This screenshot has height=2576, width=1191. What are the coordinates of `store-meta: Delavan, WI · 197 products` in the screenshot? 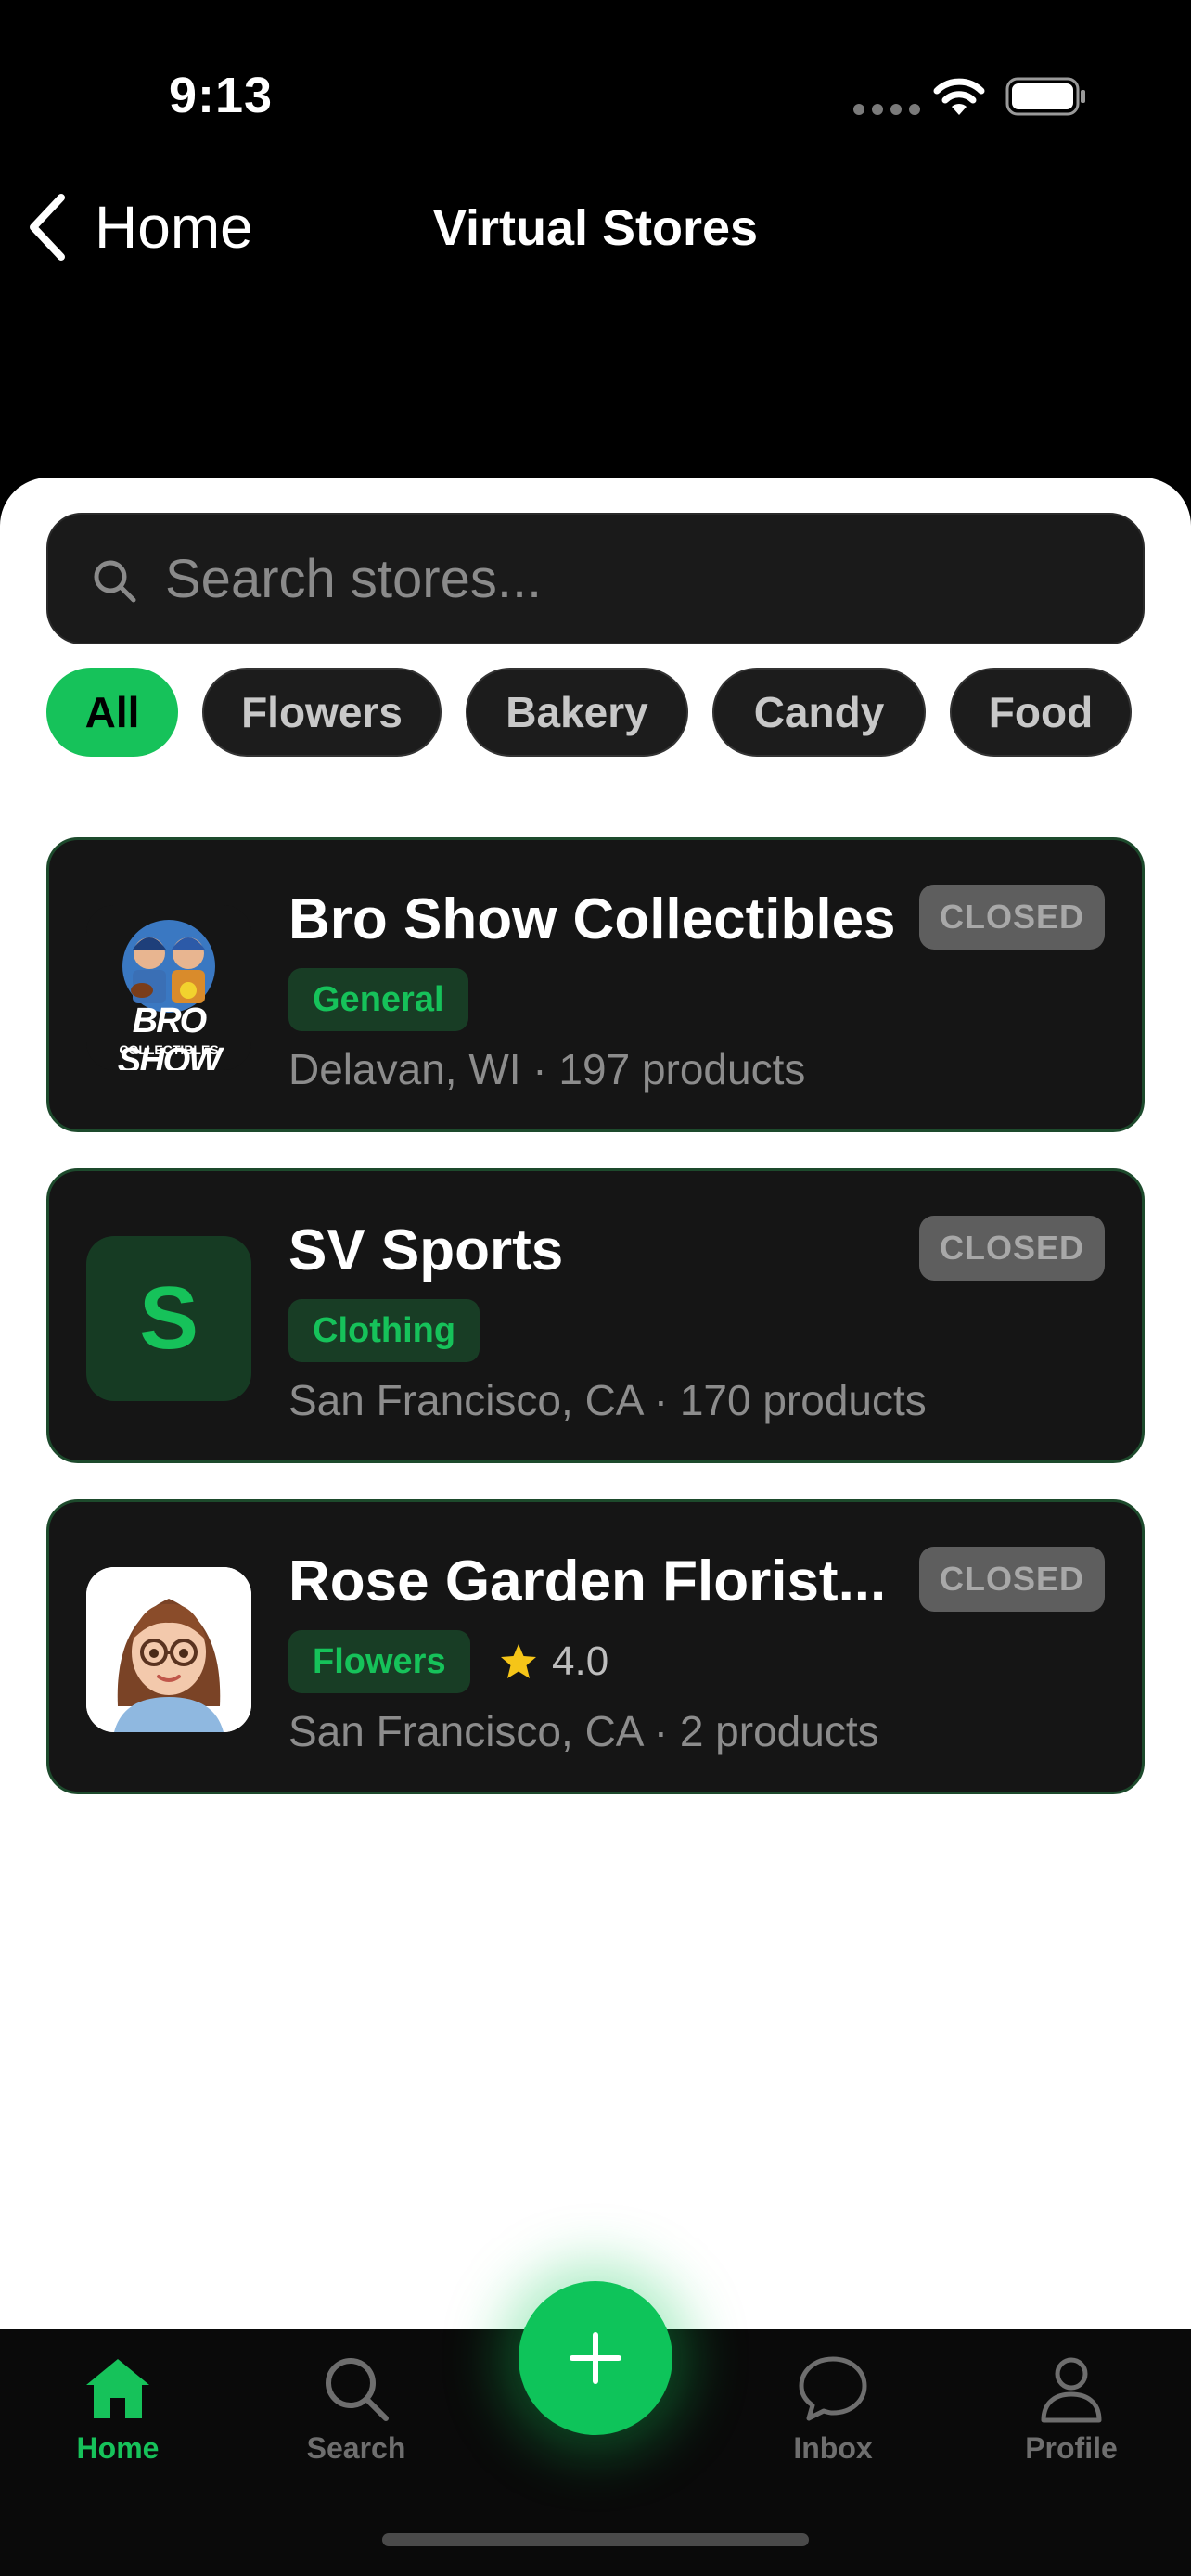 It's located at (547, 1069).